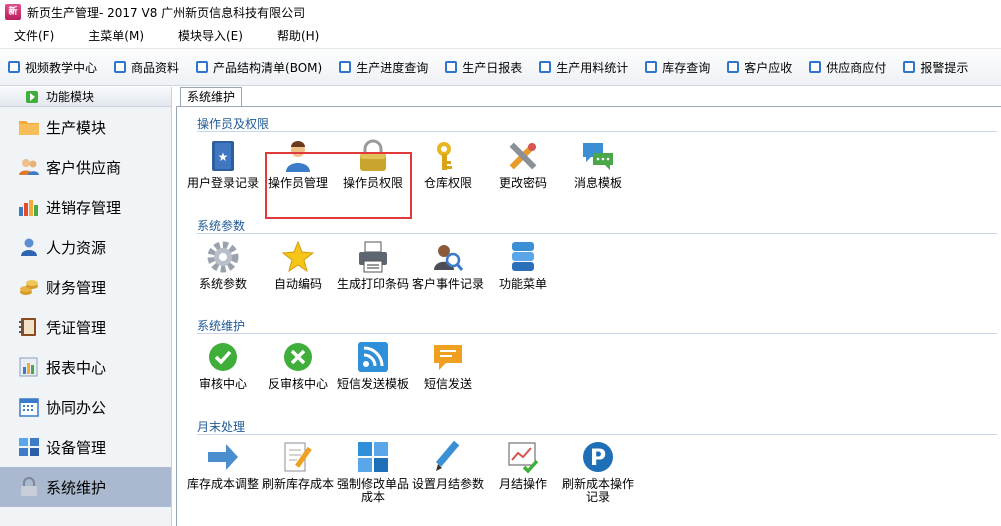 The width and height of the screenshot is (1001, 526). I want to click on pencil-icon, so click(447, 455).